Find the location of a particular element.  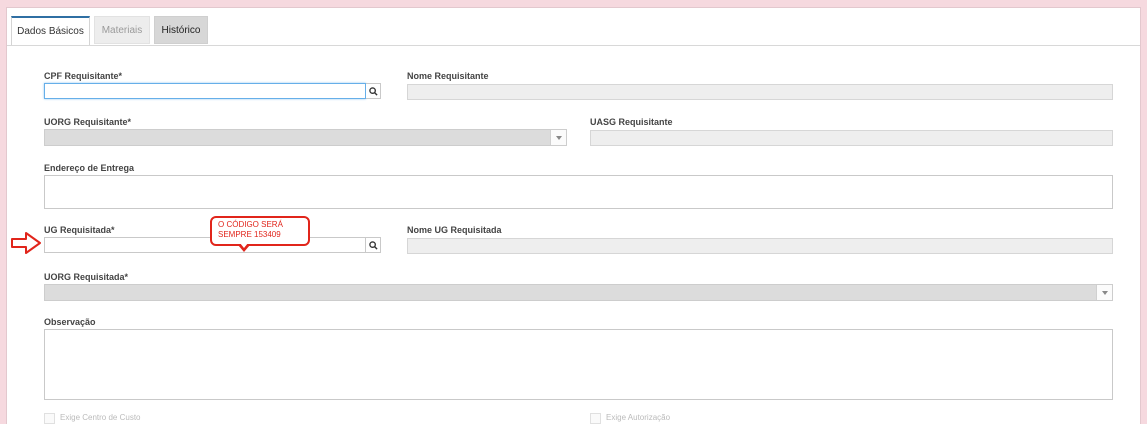

uasg-requisitante-label: UASG Requisitante is located at coordinates (631, 122).